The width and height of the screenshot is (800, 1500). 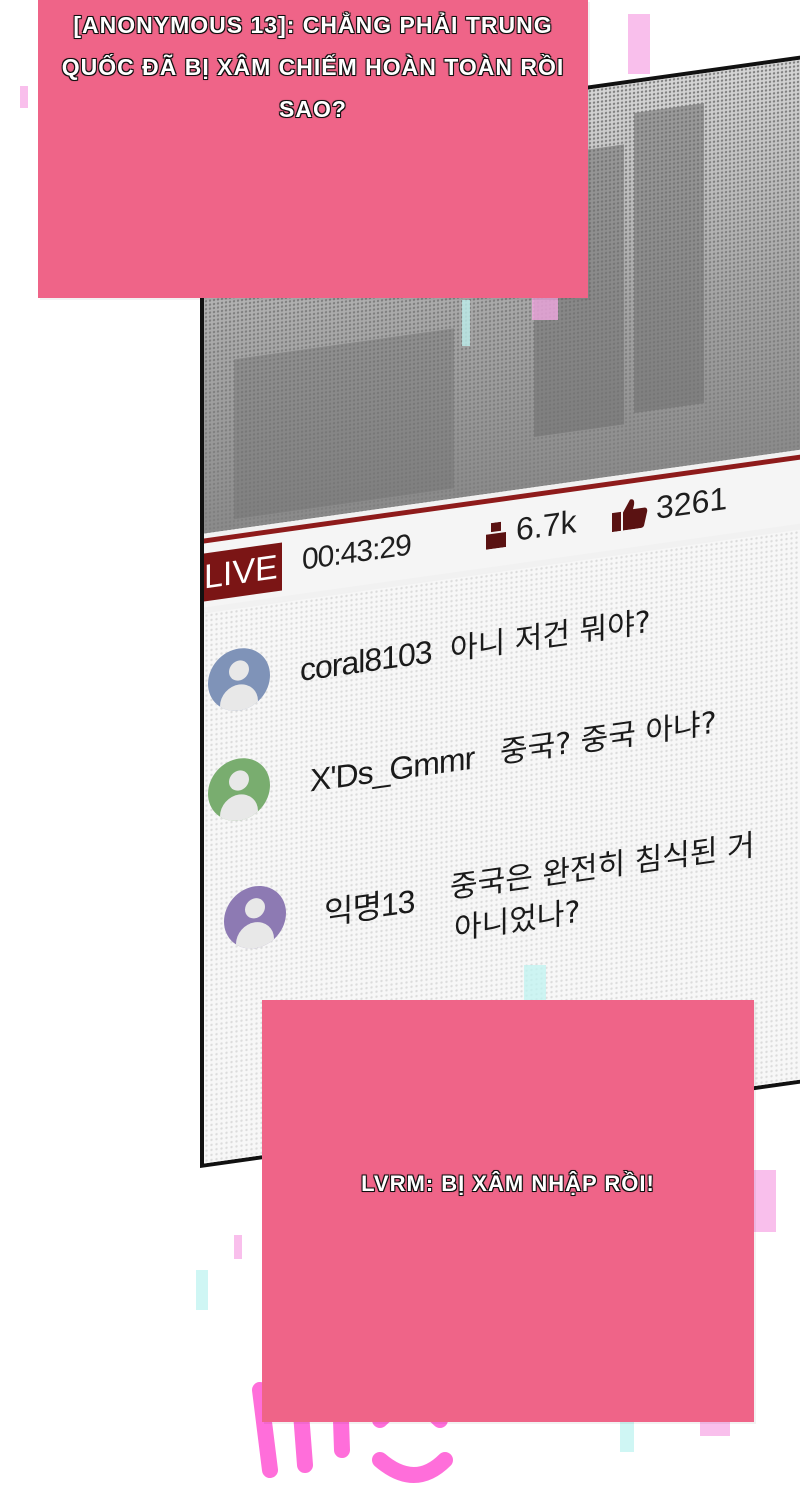 I want to click on like-count: 3261, so click(x=692, y=502).